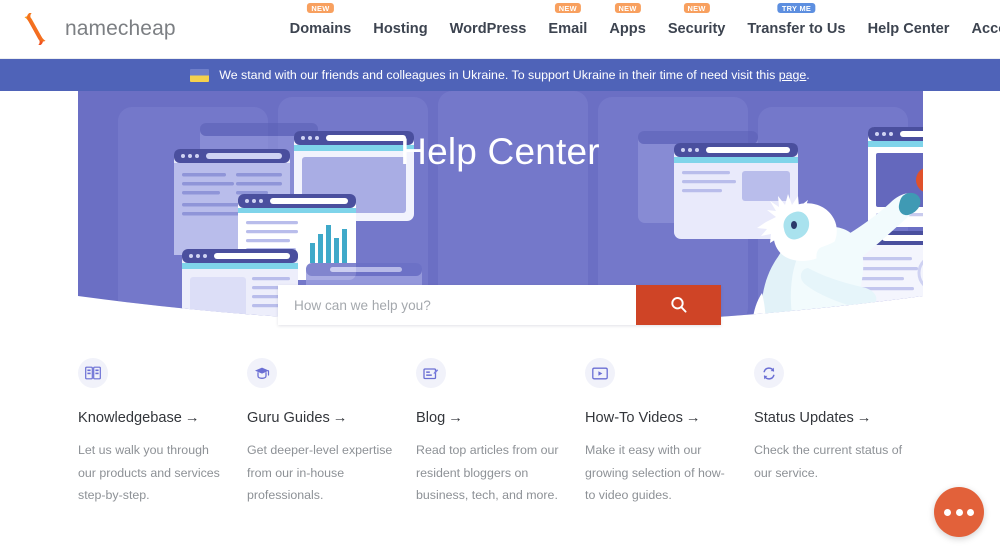 The width and height of the screenshot is (1000, 547). What do you see at coordinates (808, 75) in the screenshot?
I see `banner-text-after: .` at bounding box center [808, 75].